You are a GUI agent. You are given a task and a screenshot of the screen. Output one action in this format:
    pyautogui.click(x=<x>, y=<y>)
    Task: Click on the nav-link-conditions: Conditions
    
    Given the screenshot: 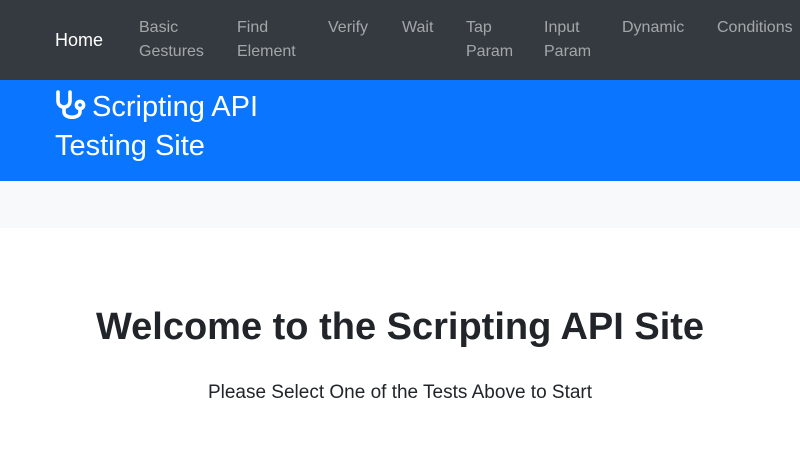 What is the action you would take?
    pyautogui.click(x=755, y=28)
    